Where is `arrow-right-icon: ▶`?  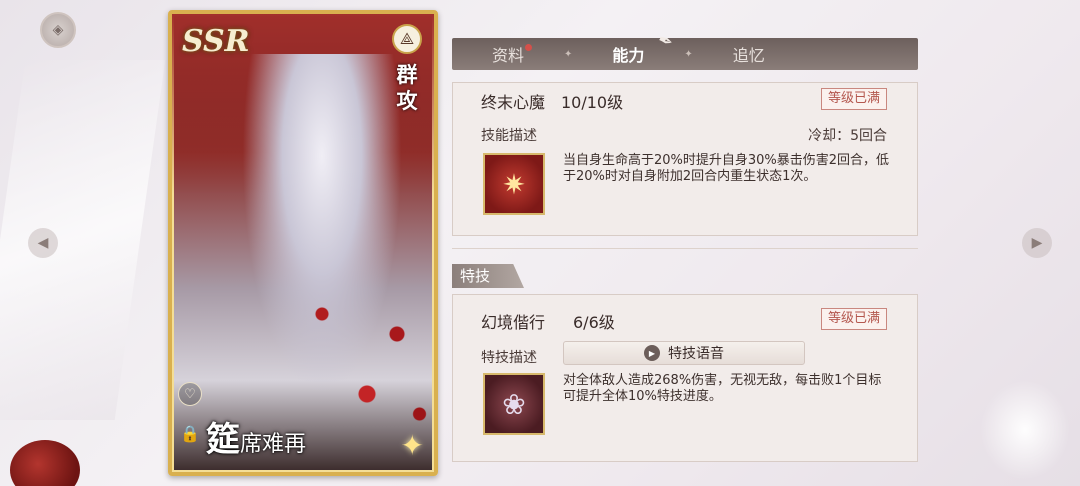 arrow-right-icon: ▶ is located at coordinates (1037, 243).